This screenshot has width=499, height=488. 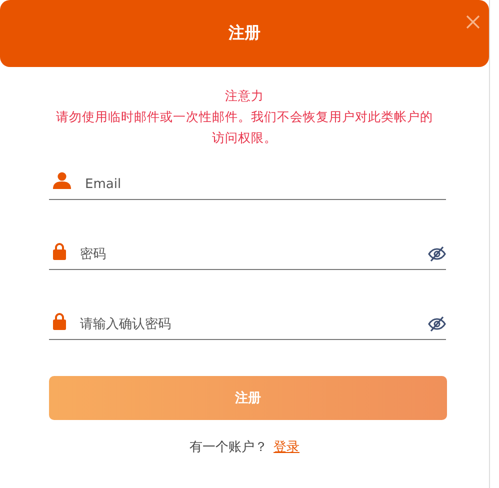 I want to click on input-field: Email, so click(x=265, y=180).